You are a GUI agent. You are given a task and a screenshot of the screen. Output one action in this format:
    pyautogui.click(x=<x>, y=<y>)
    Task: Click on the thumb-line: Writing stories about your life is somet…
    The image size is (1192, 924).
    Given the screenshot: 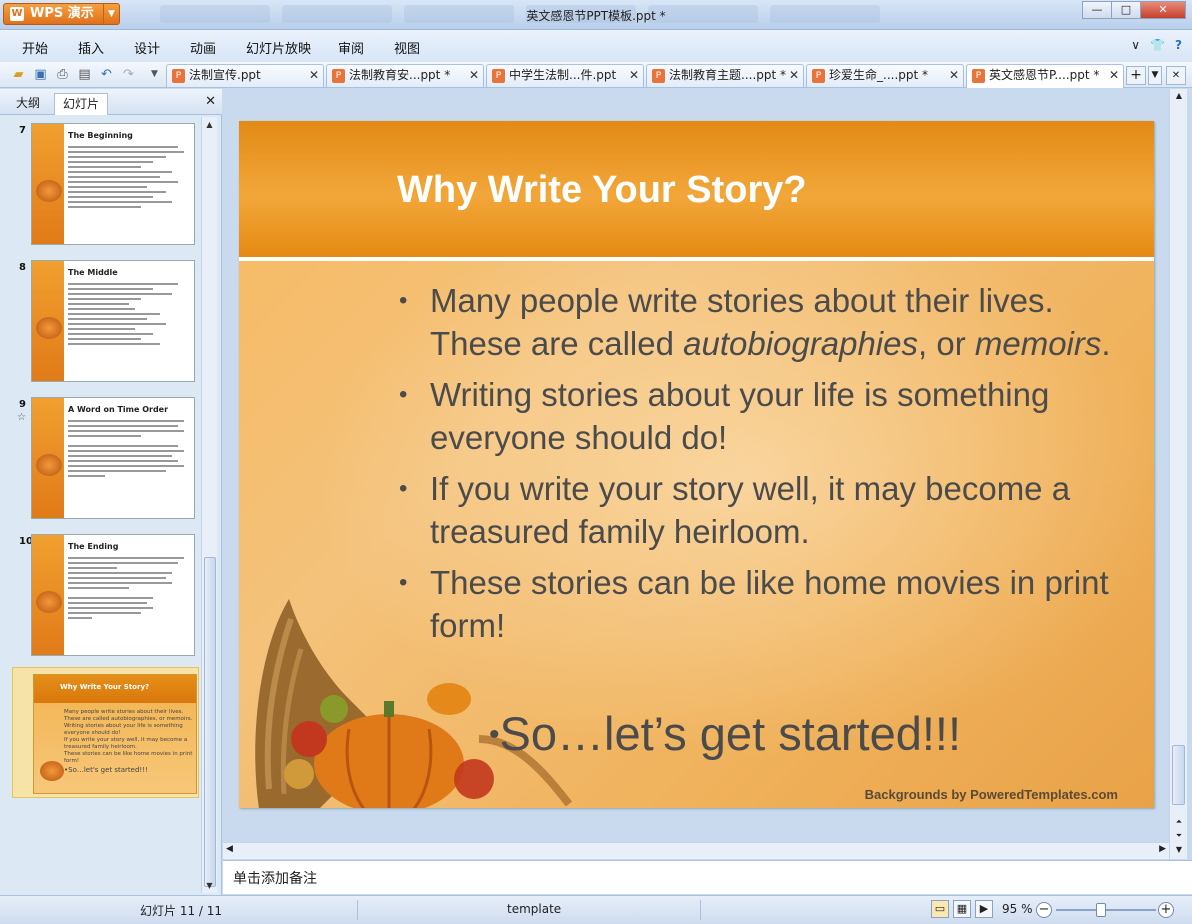 What is the action you would take?
    pyautogui.click(x=123, y=729)
    